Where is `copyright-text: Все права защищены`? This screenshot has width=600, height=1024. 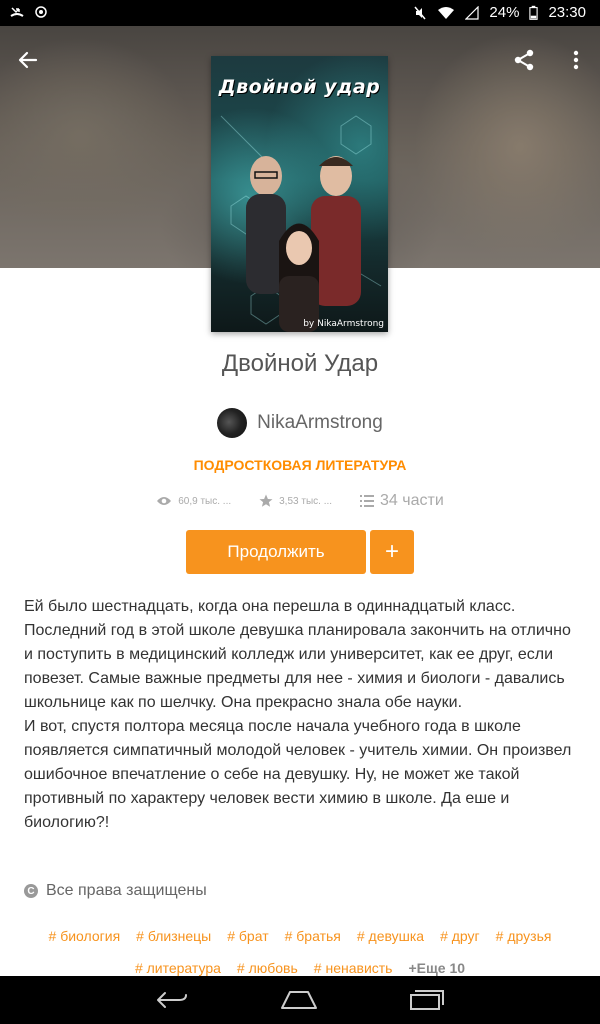 copyright-text: Все права защищены is located at coordinates (126, 890).